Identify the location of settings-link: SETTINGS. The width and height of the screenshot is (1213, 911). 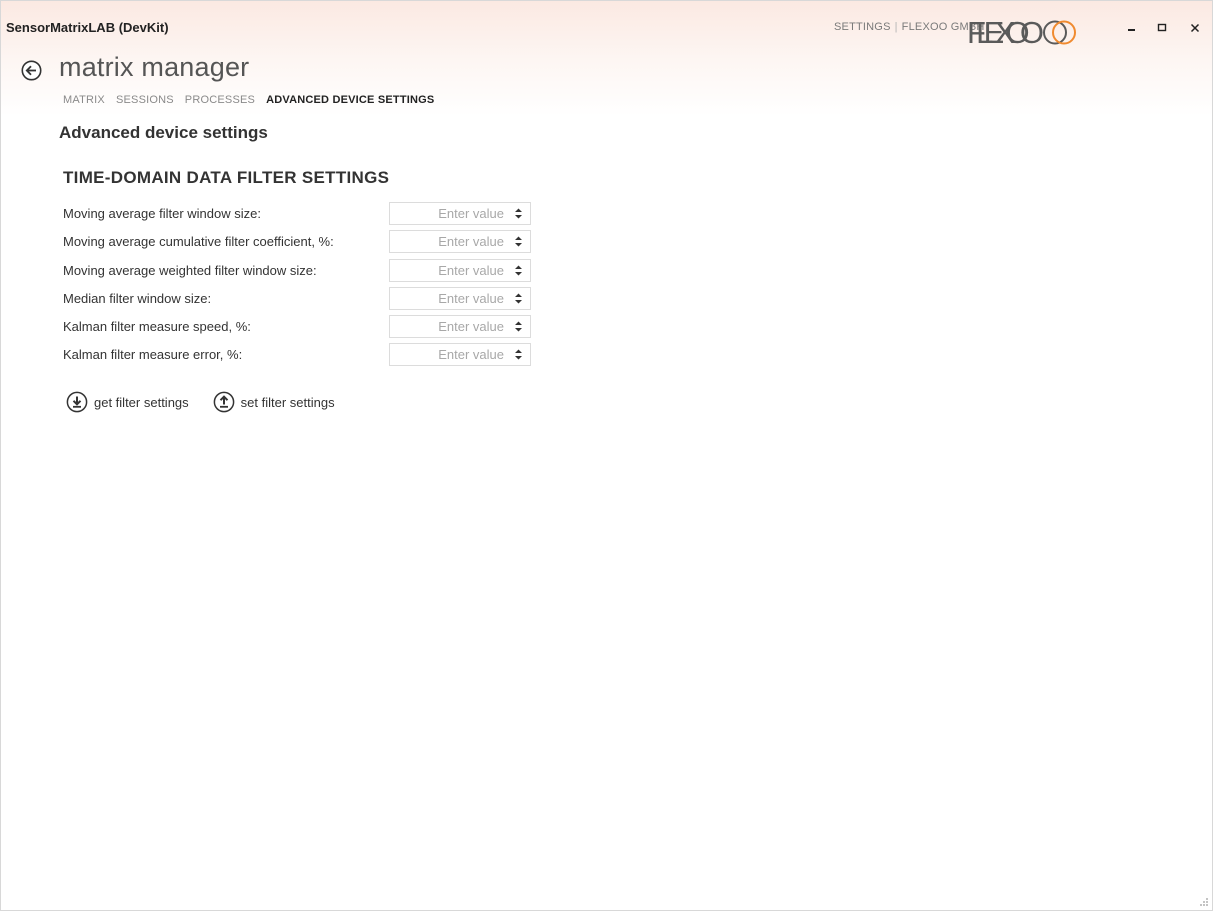
(862, 27).